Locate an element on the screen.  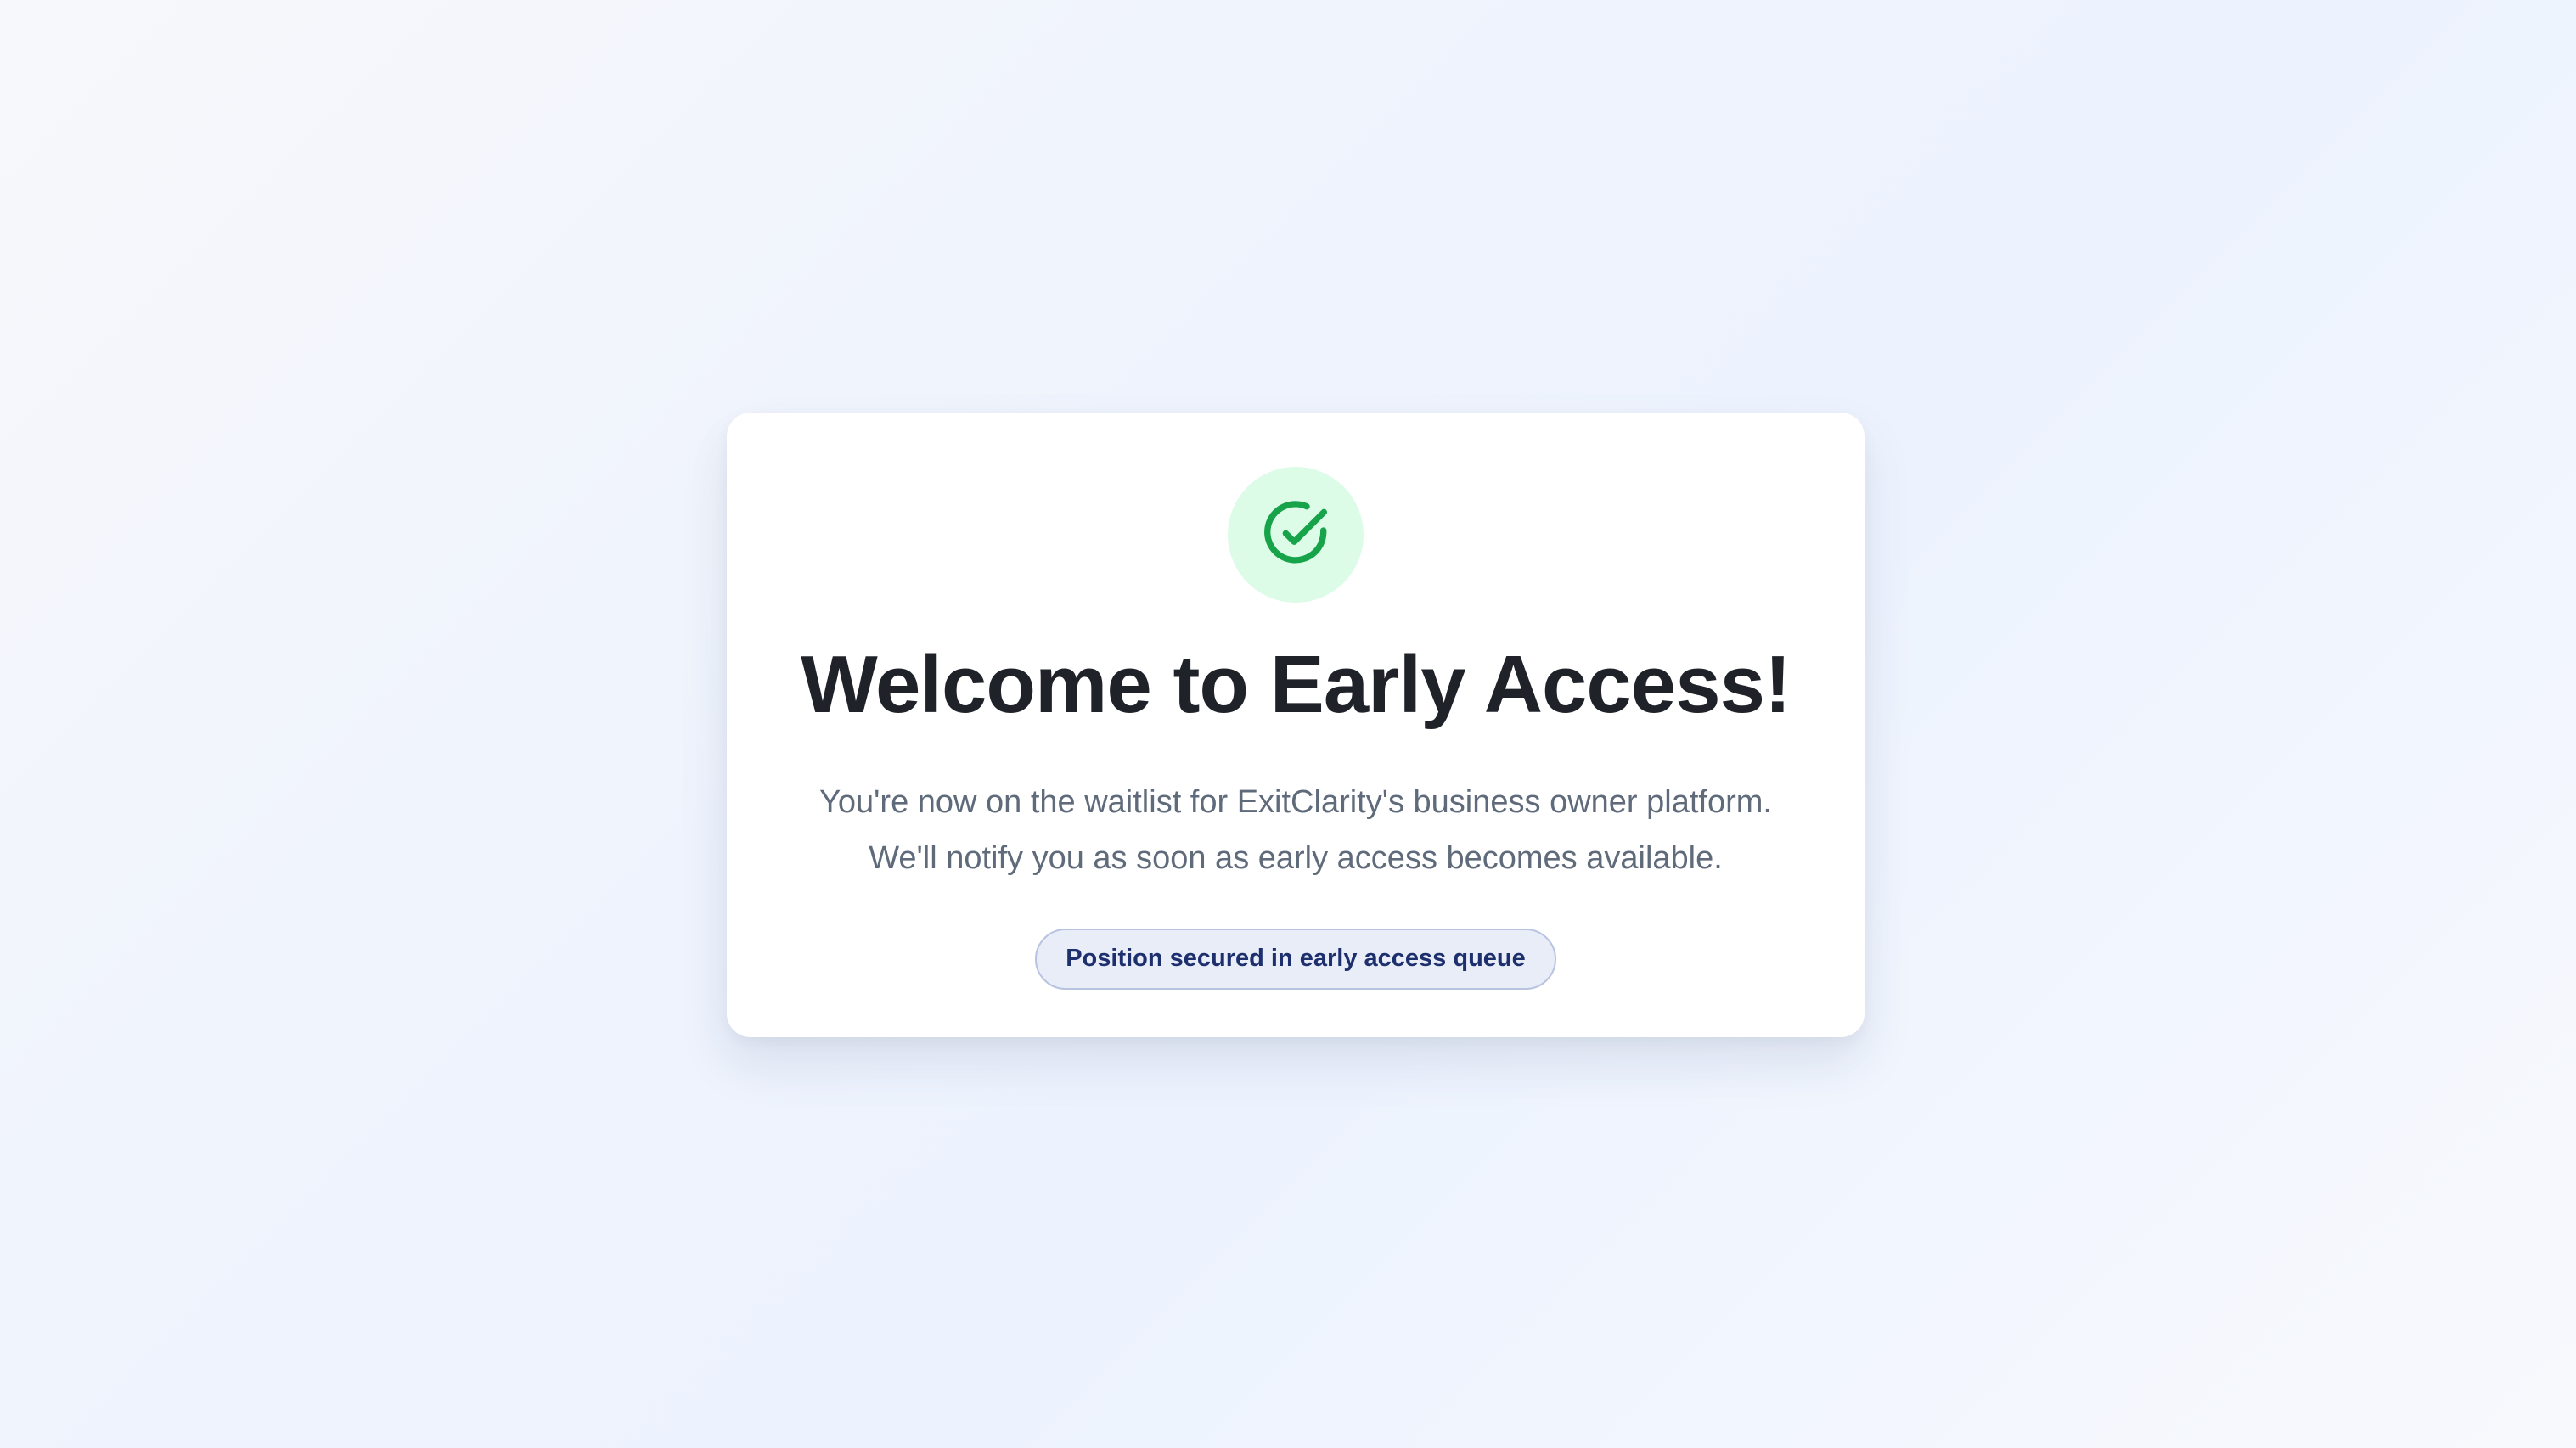
success-icon-badge is located at coordinates (1296, 535).